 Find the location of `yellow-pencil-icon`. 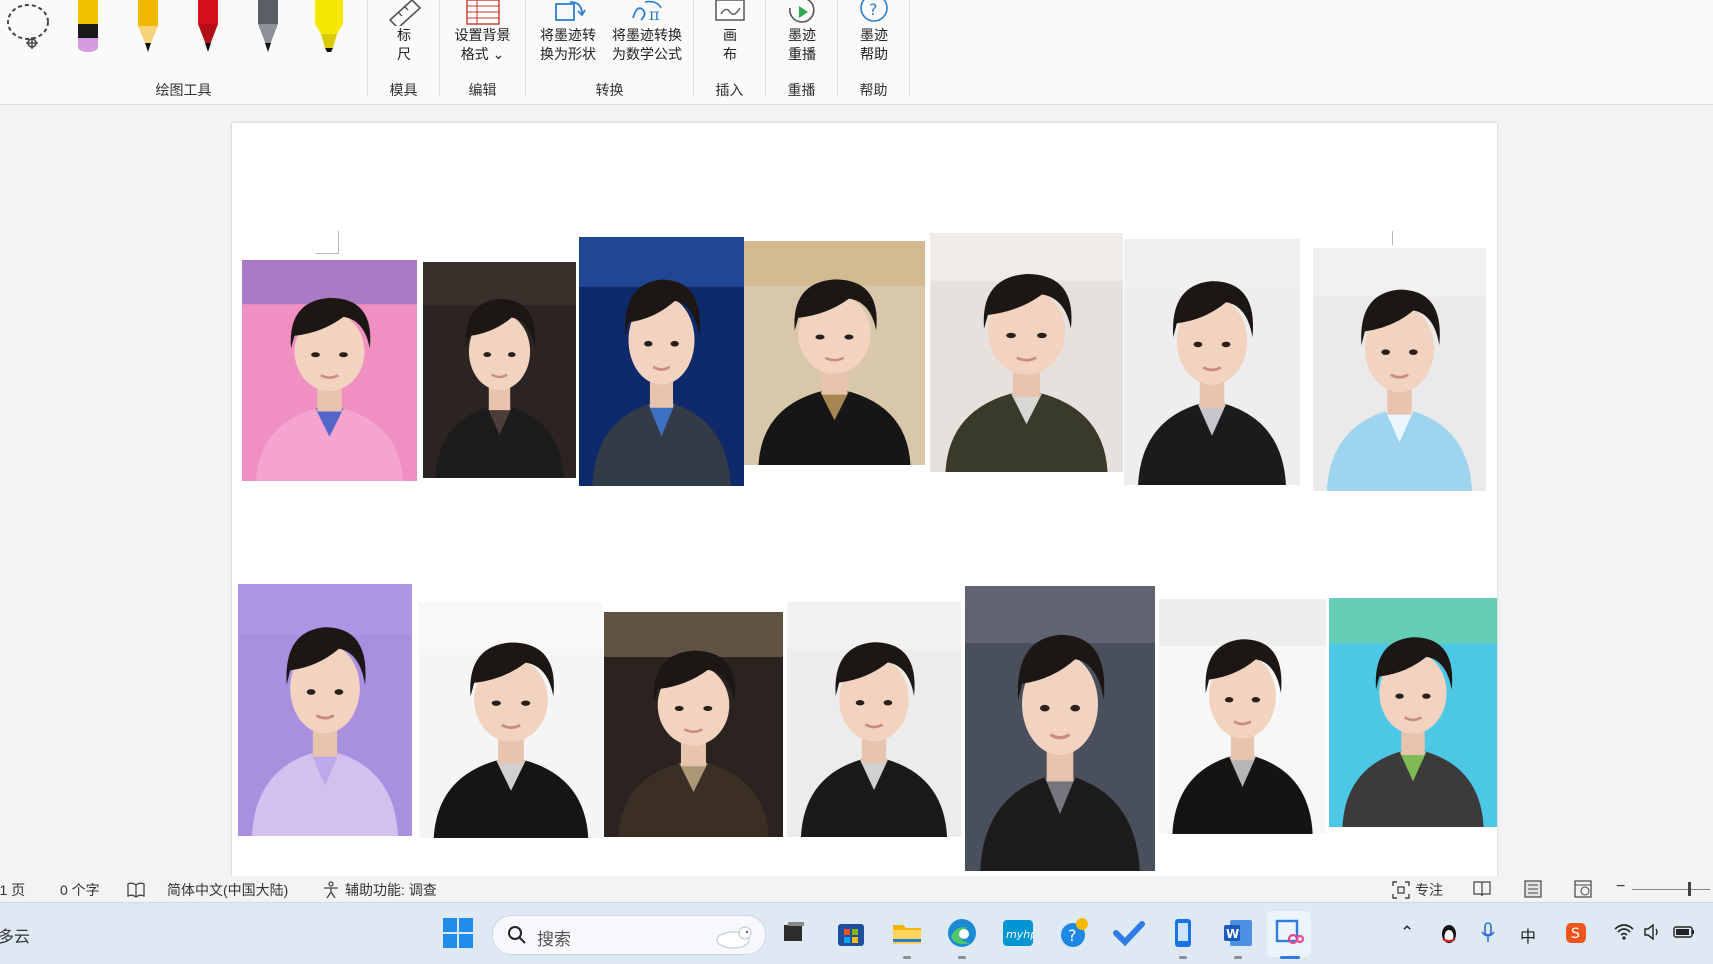

yellow-pencil-icon is located at coordinates (148, 28).